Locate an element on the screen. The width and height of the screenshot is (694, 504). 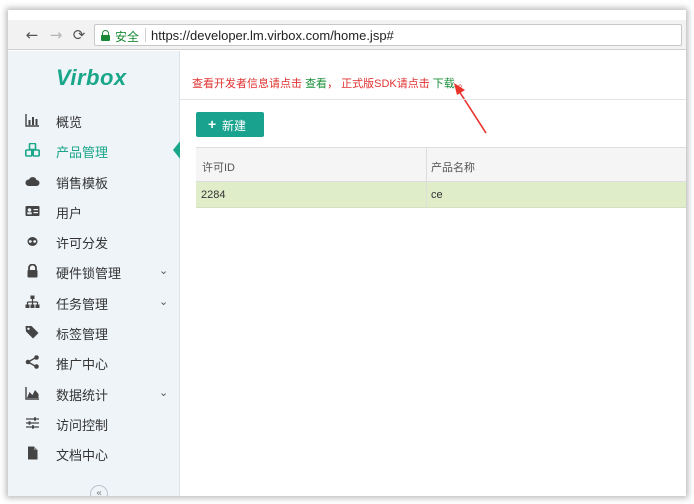
cubes-icon is located at coordinates (32, 150).